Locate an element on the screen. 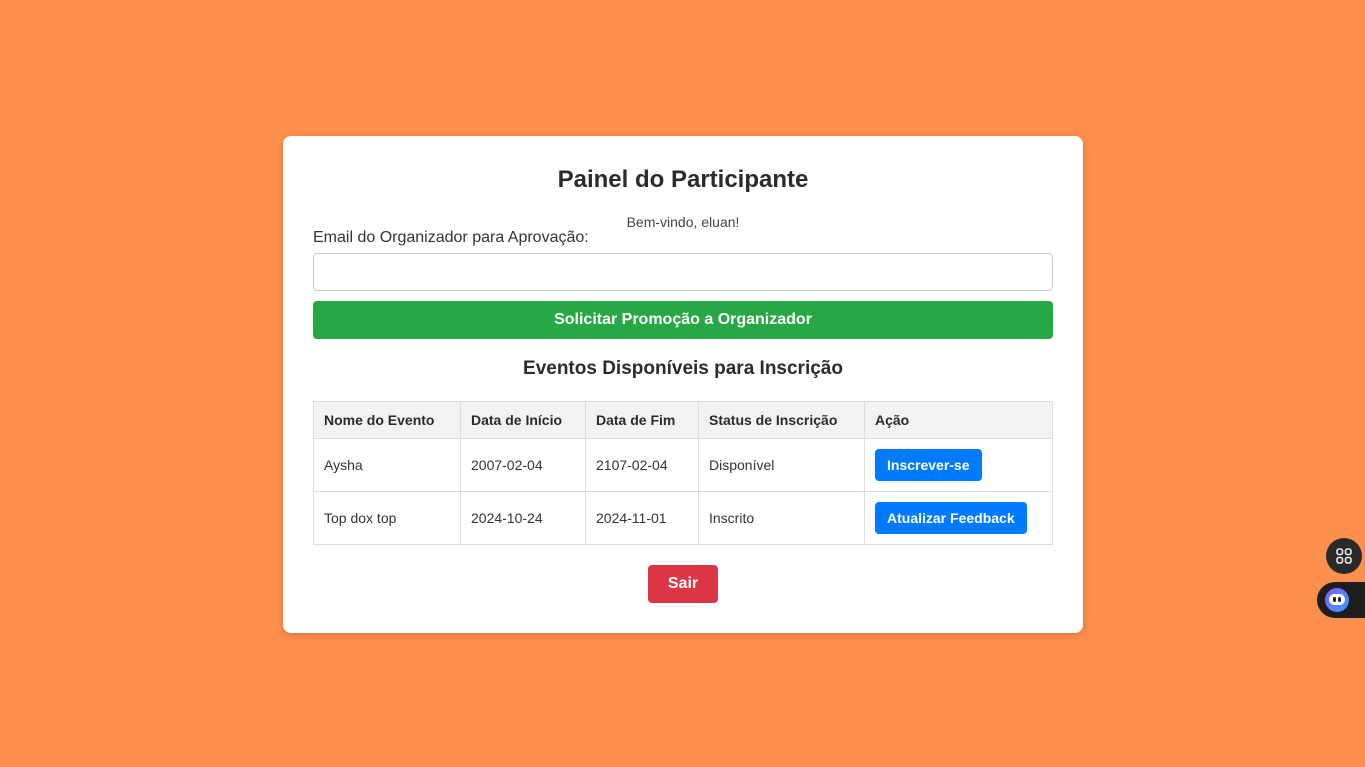 The height and width of the screenshot is (767, 1365). start-date-cell: 2024-10-24 is located at coordinates (523, 518).